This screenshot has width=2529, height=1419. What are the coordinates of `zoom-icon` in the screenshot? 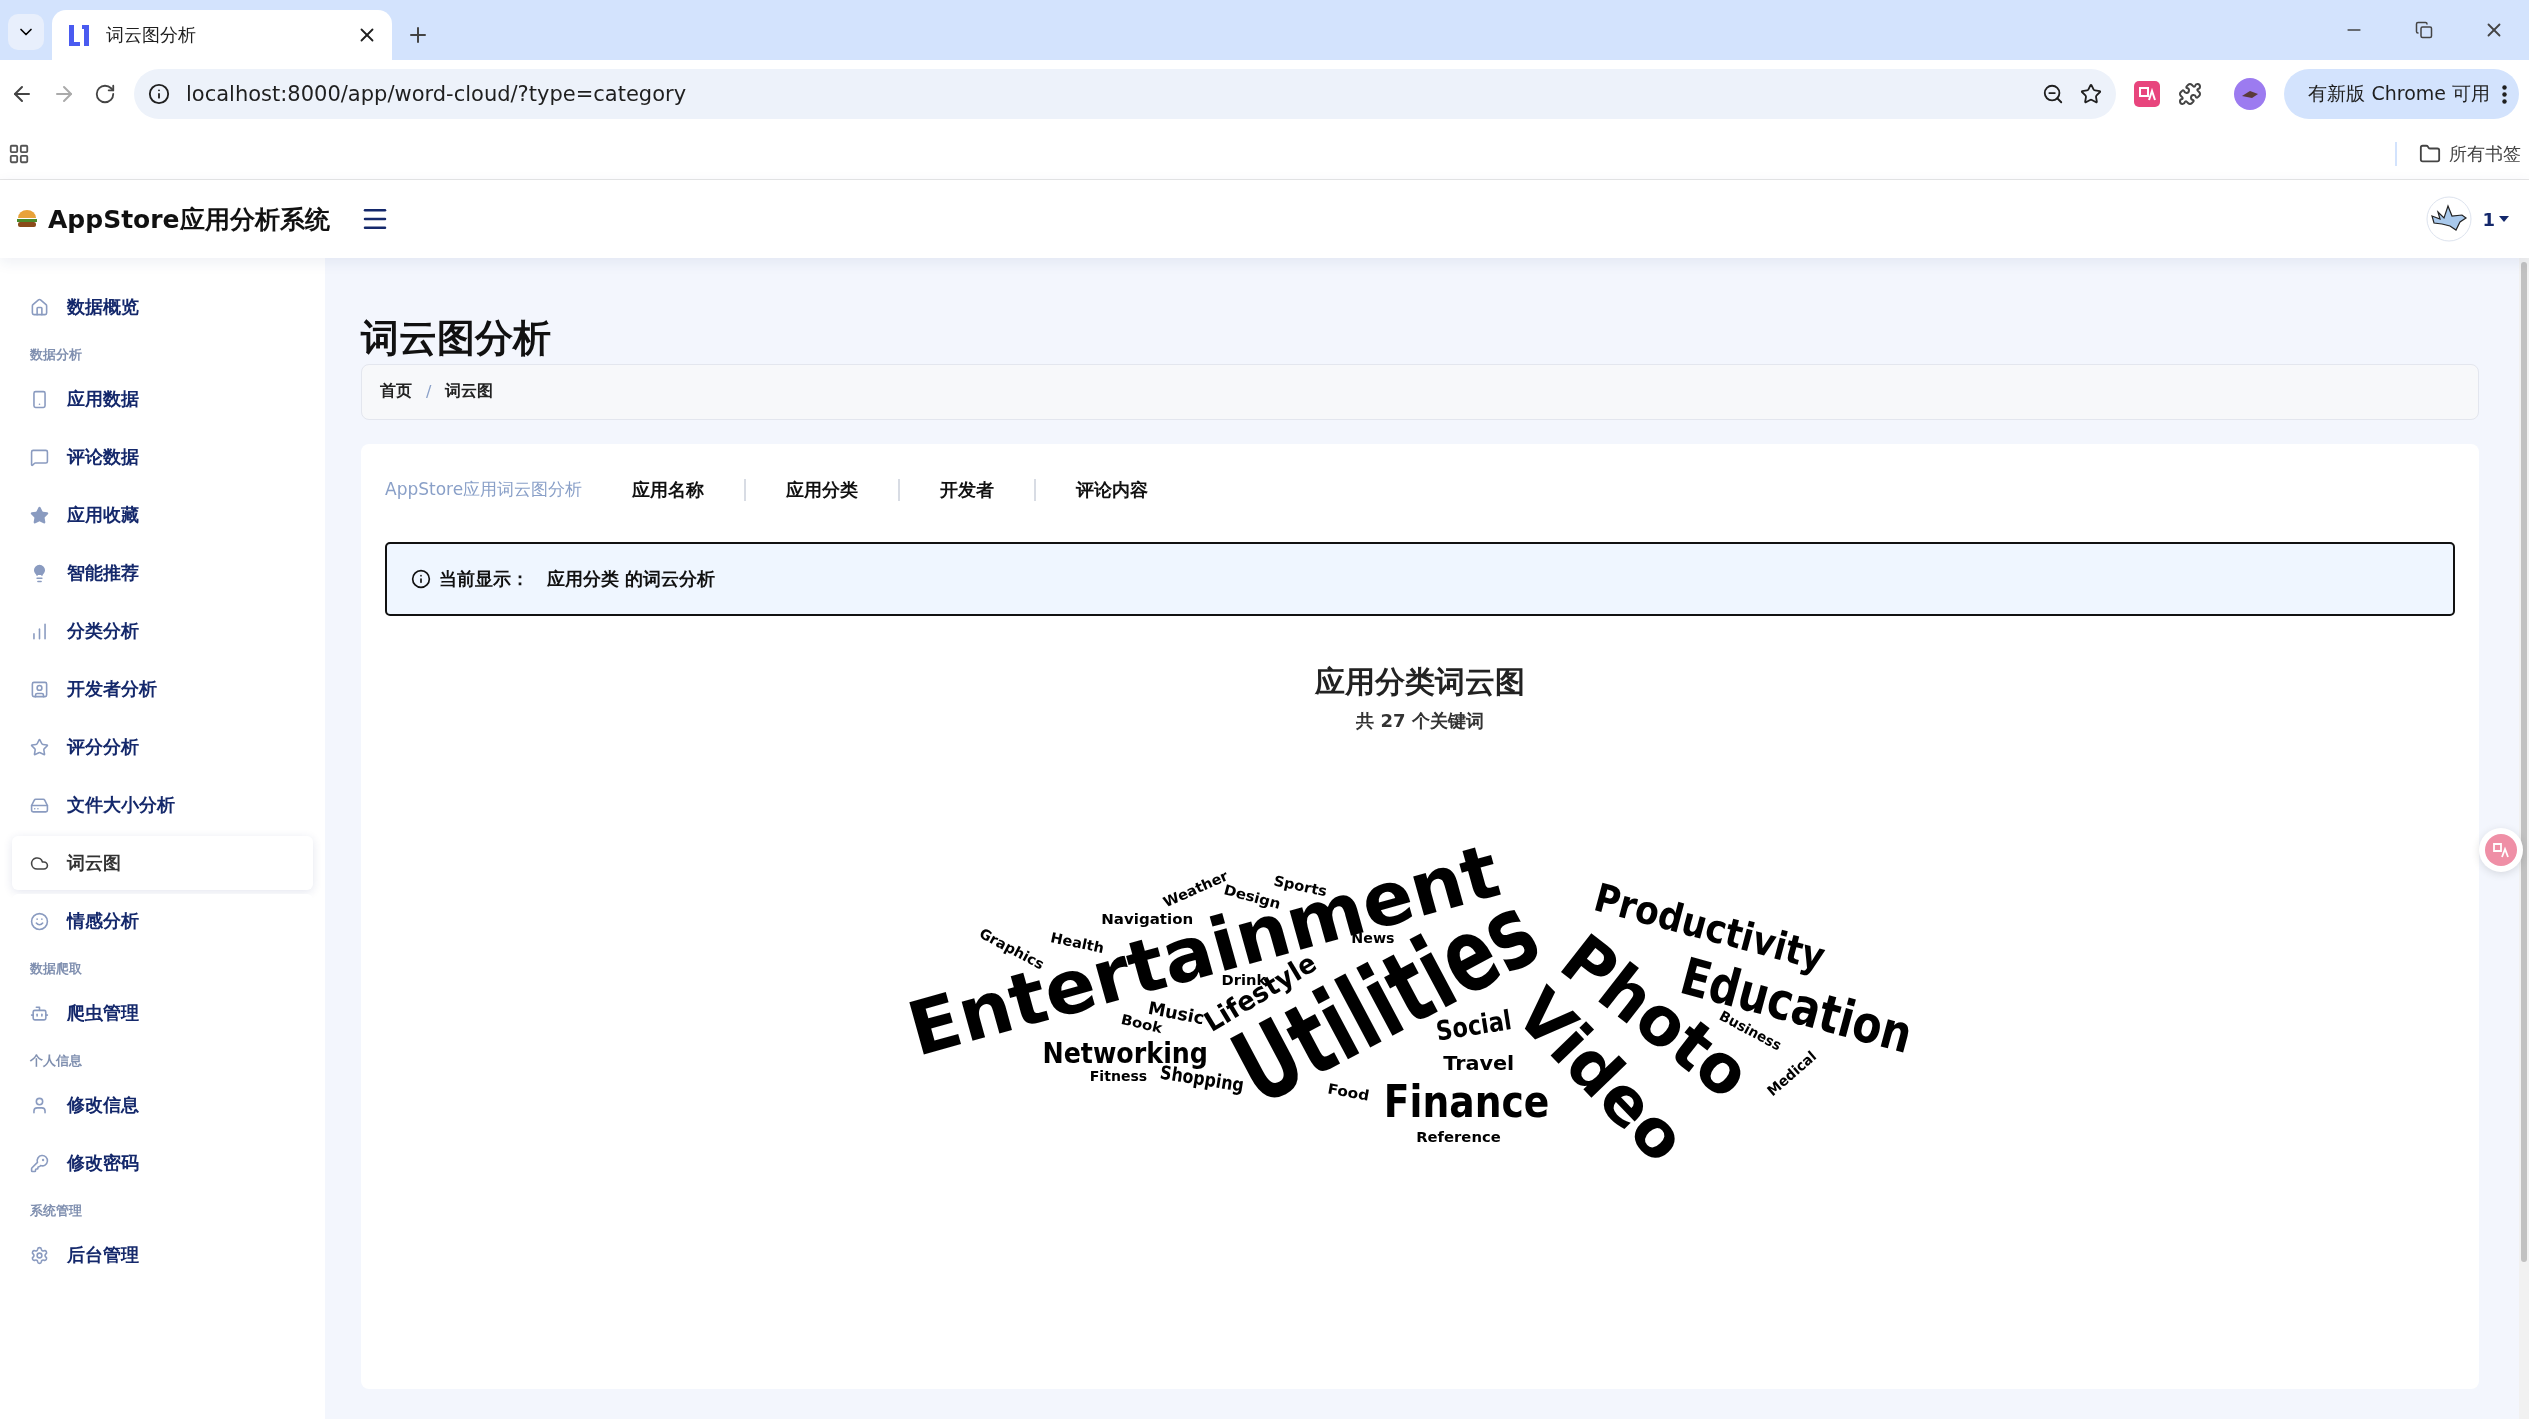 It's located at (2053, 94).